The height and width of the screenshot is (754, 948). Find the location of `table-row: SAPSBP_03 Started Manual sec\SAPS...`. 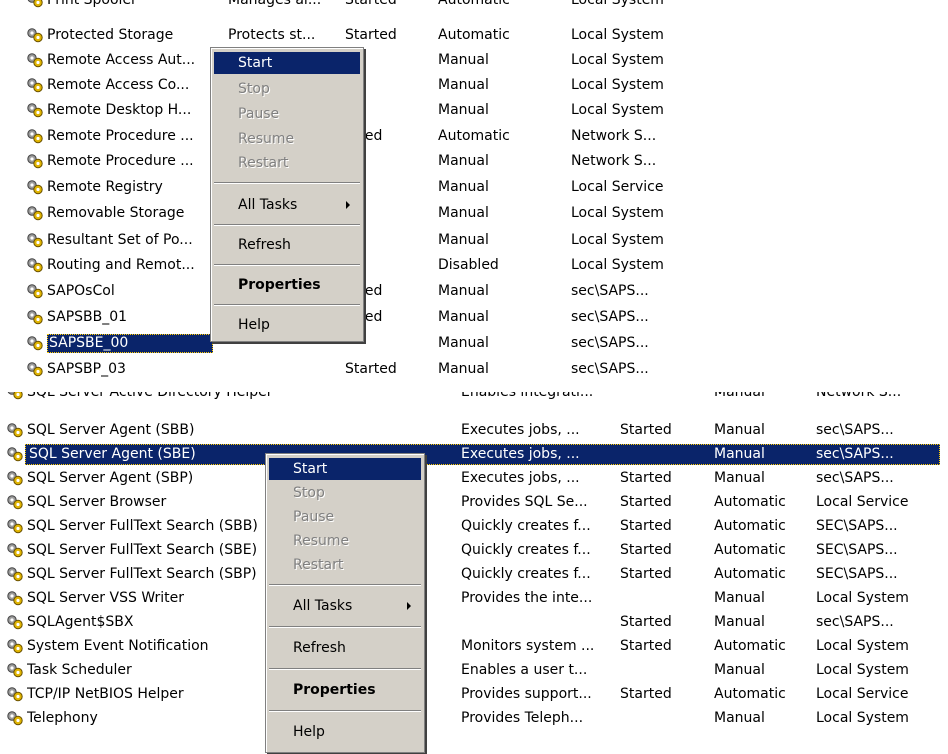

table-row: SAPSBP_03 Started Manual sec\SAPS... is located at coordinates (474, 369).